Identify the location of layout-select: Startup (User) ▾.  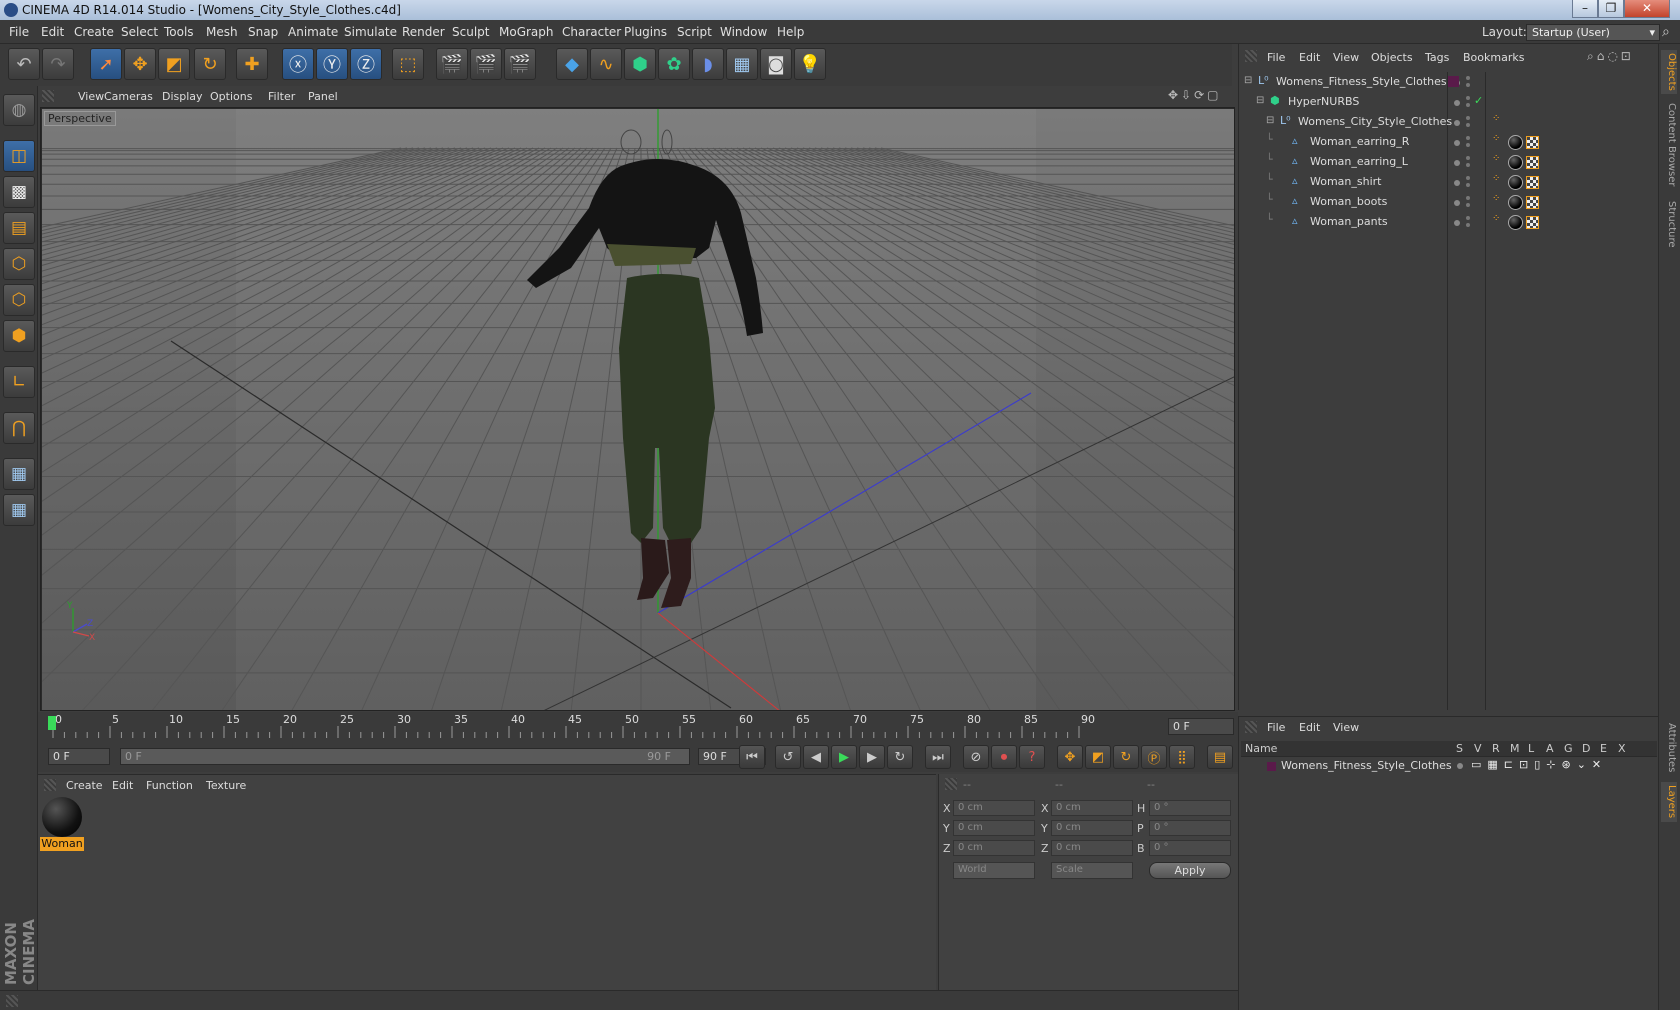
(1593, 32).